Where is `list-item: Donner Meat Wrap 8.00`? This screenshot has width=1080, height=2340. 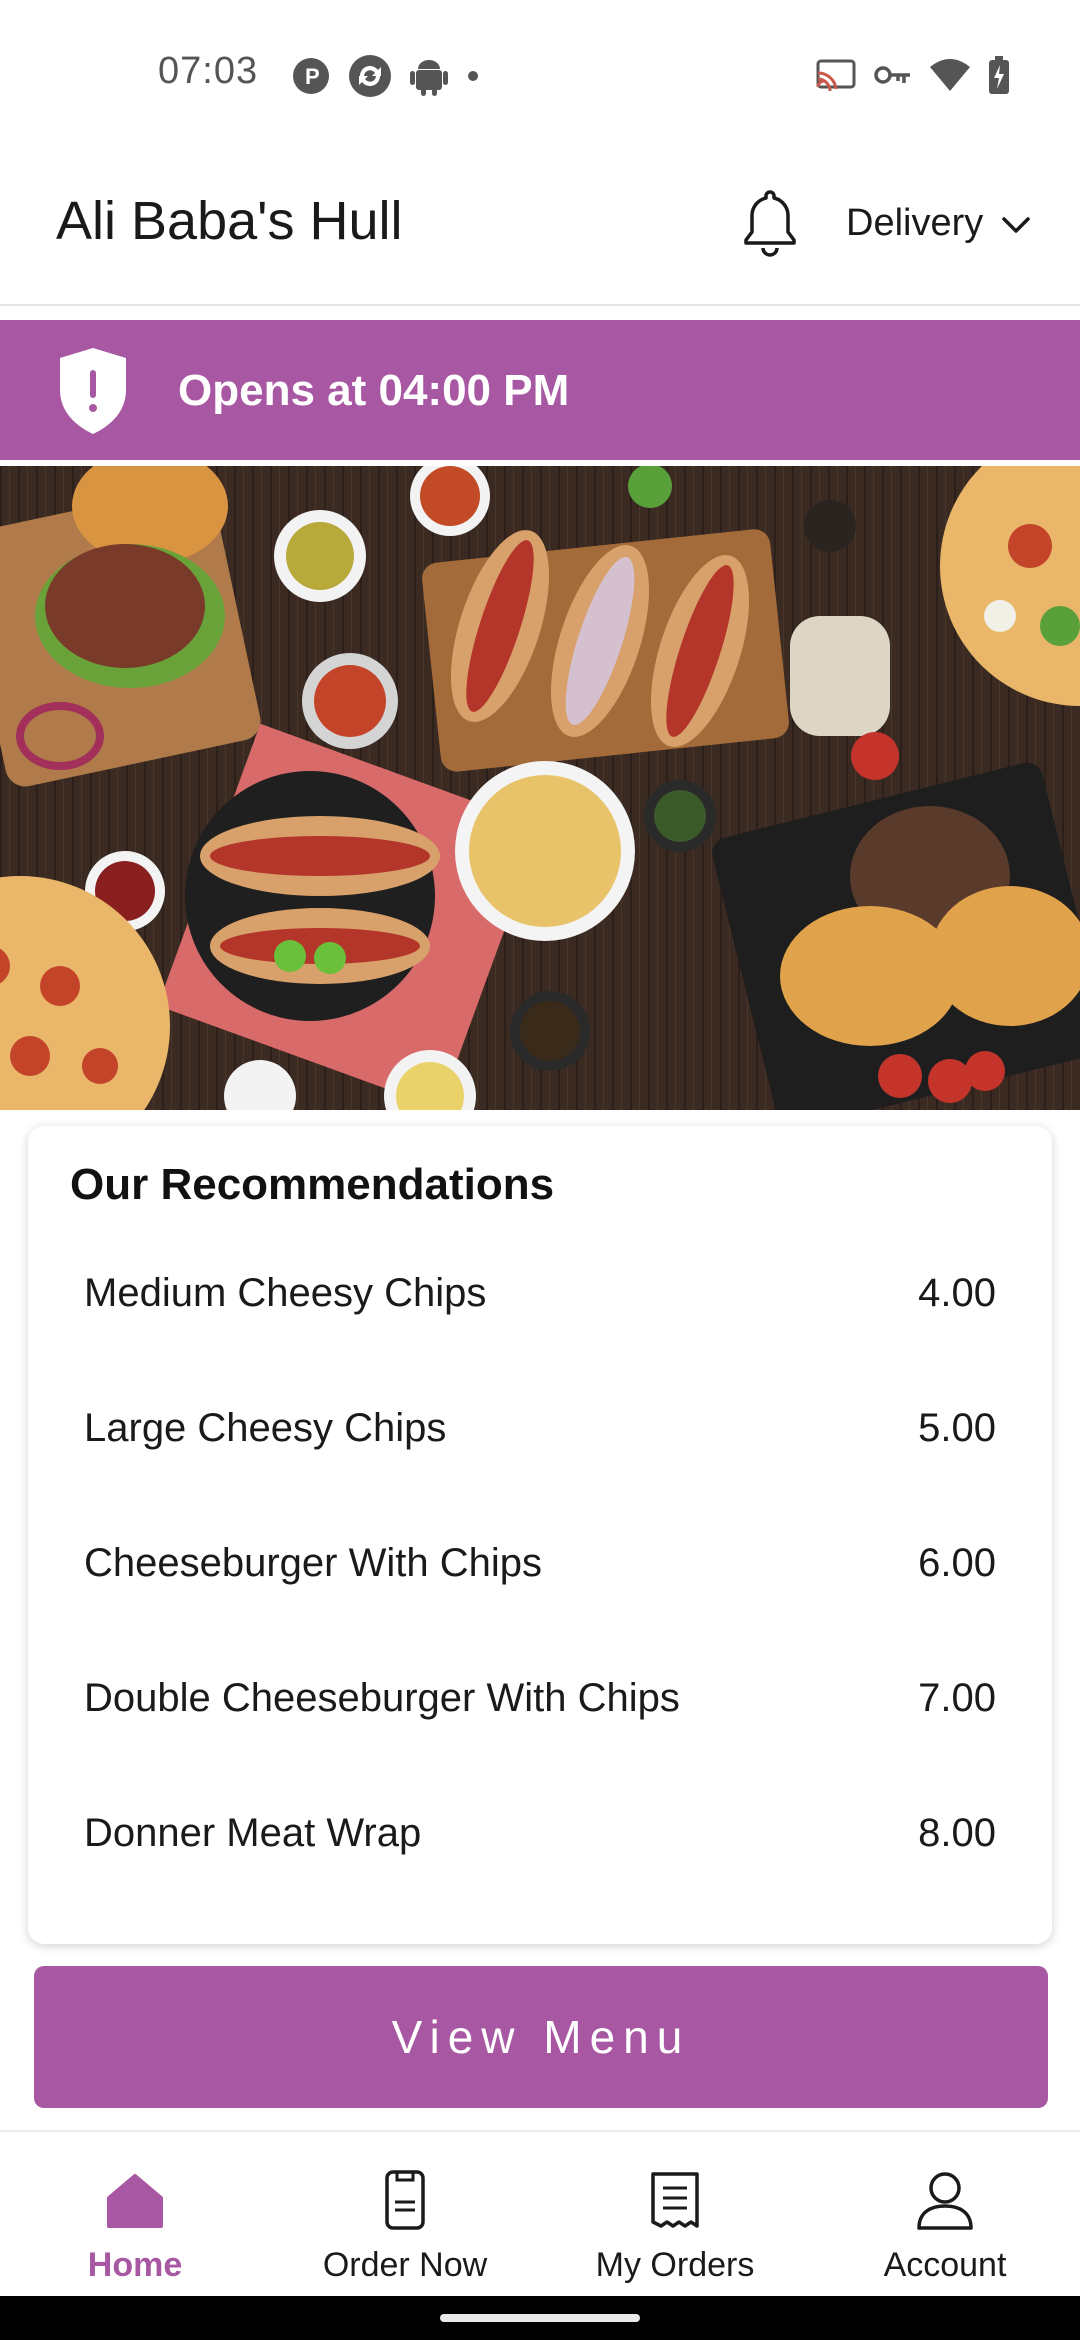
list-item: Donner Meat Wrap 8.00 is located at coordinates (540, 1833).